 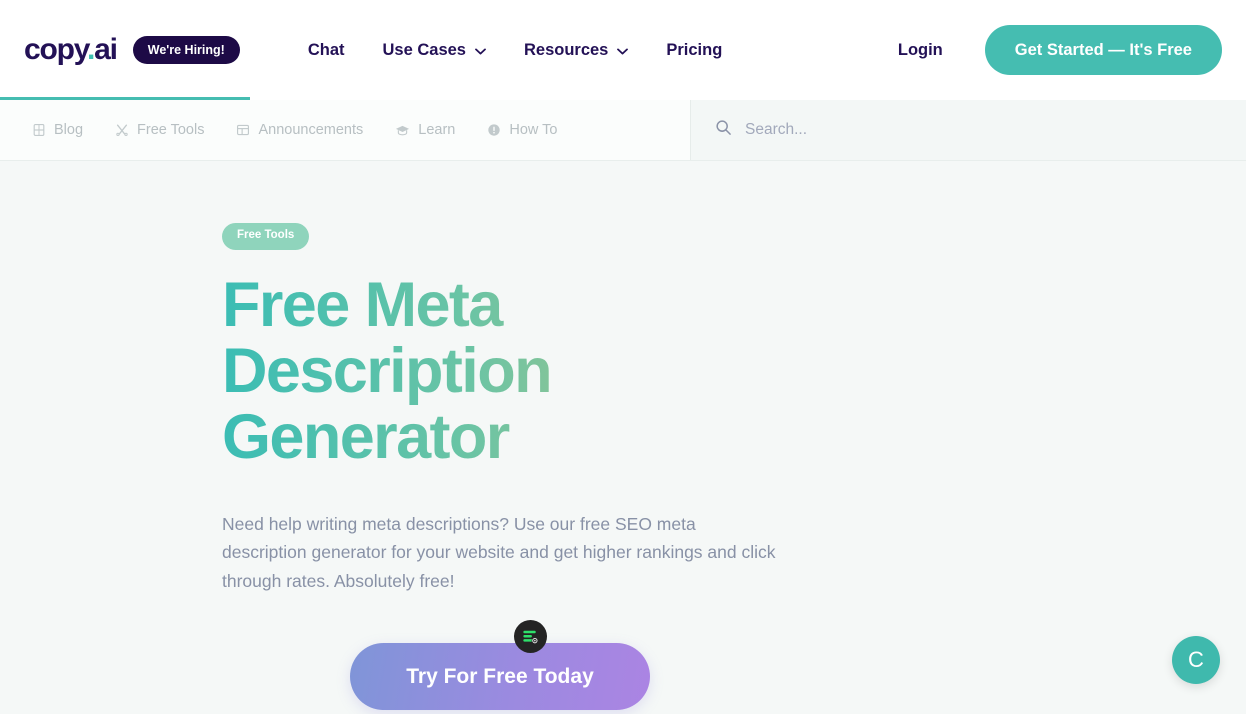 I want to click on subnav-label: Learn, so click(x=437, y=130).